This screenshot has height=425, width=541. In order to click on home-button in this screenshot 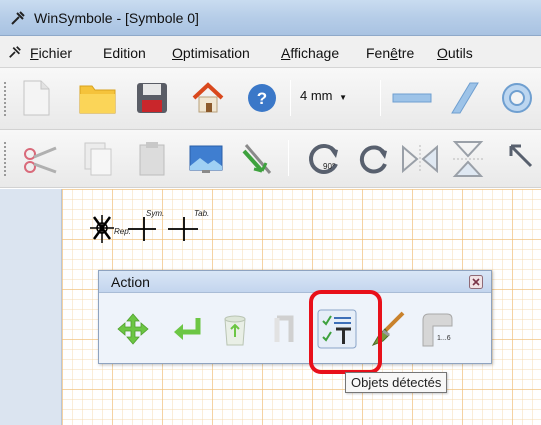, I will do `click(208, 98)`.